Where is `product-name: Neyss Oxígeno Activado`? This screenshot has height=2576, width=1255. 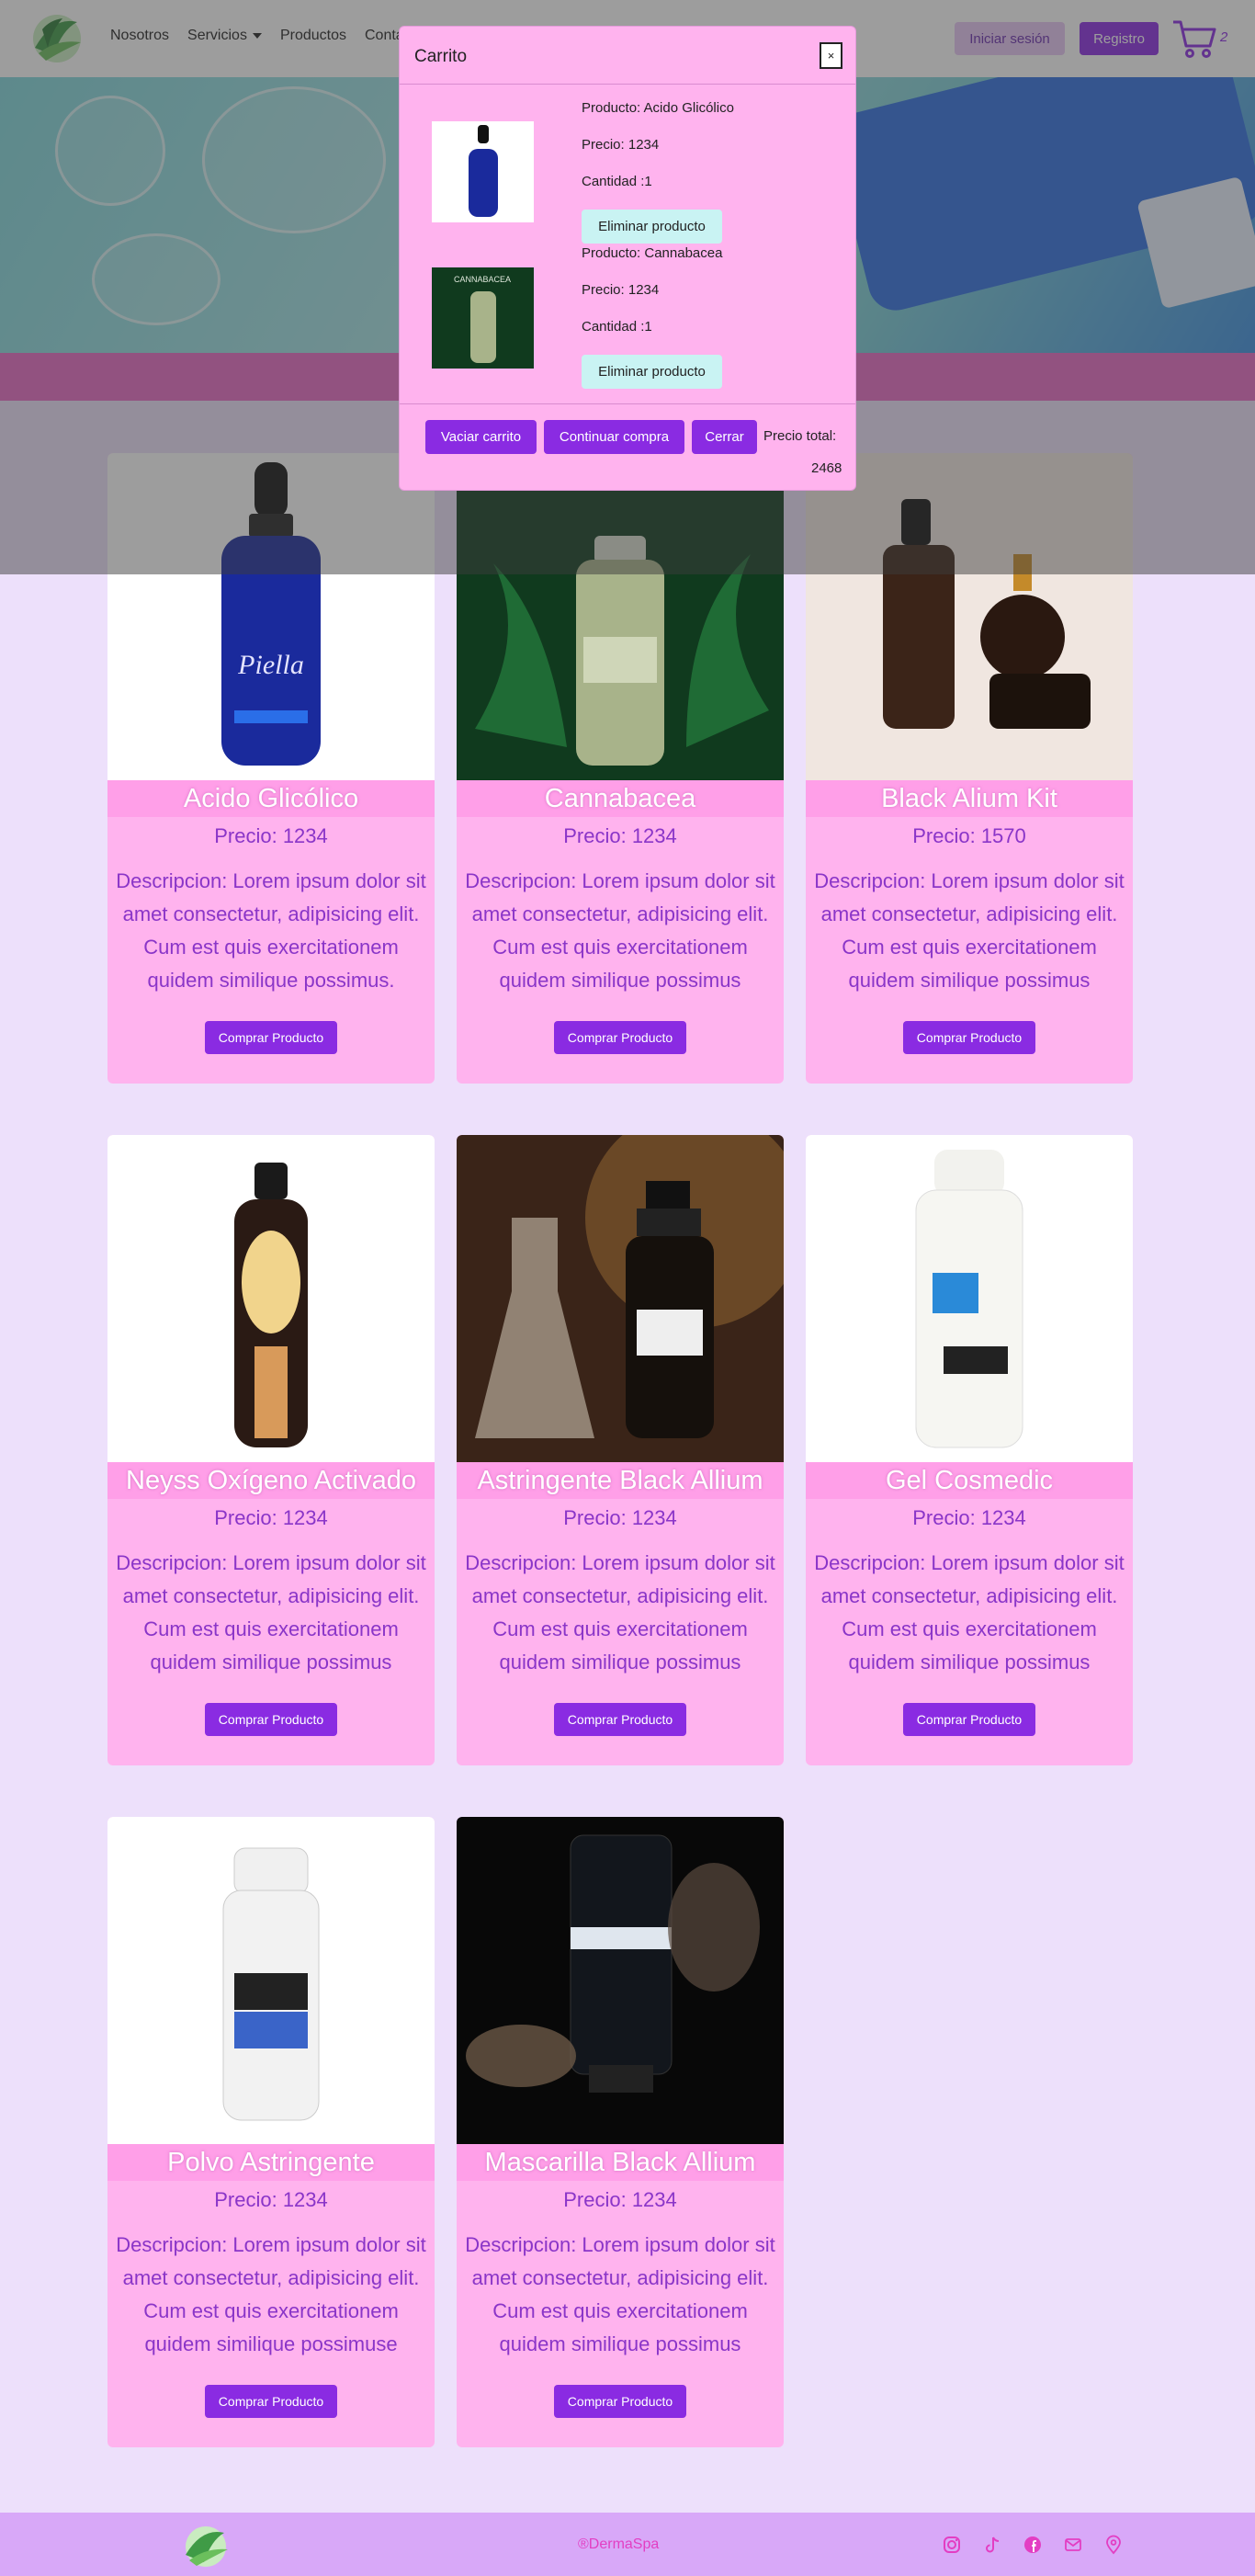
product-name: Neyss Oxígeno Activado is located at coordinates (271, 1480).